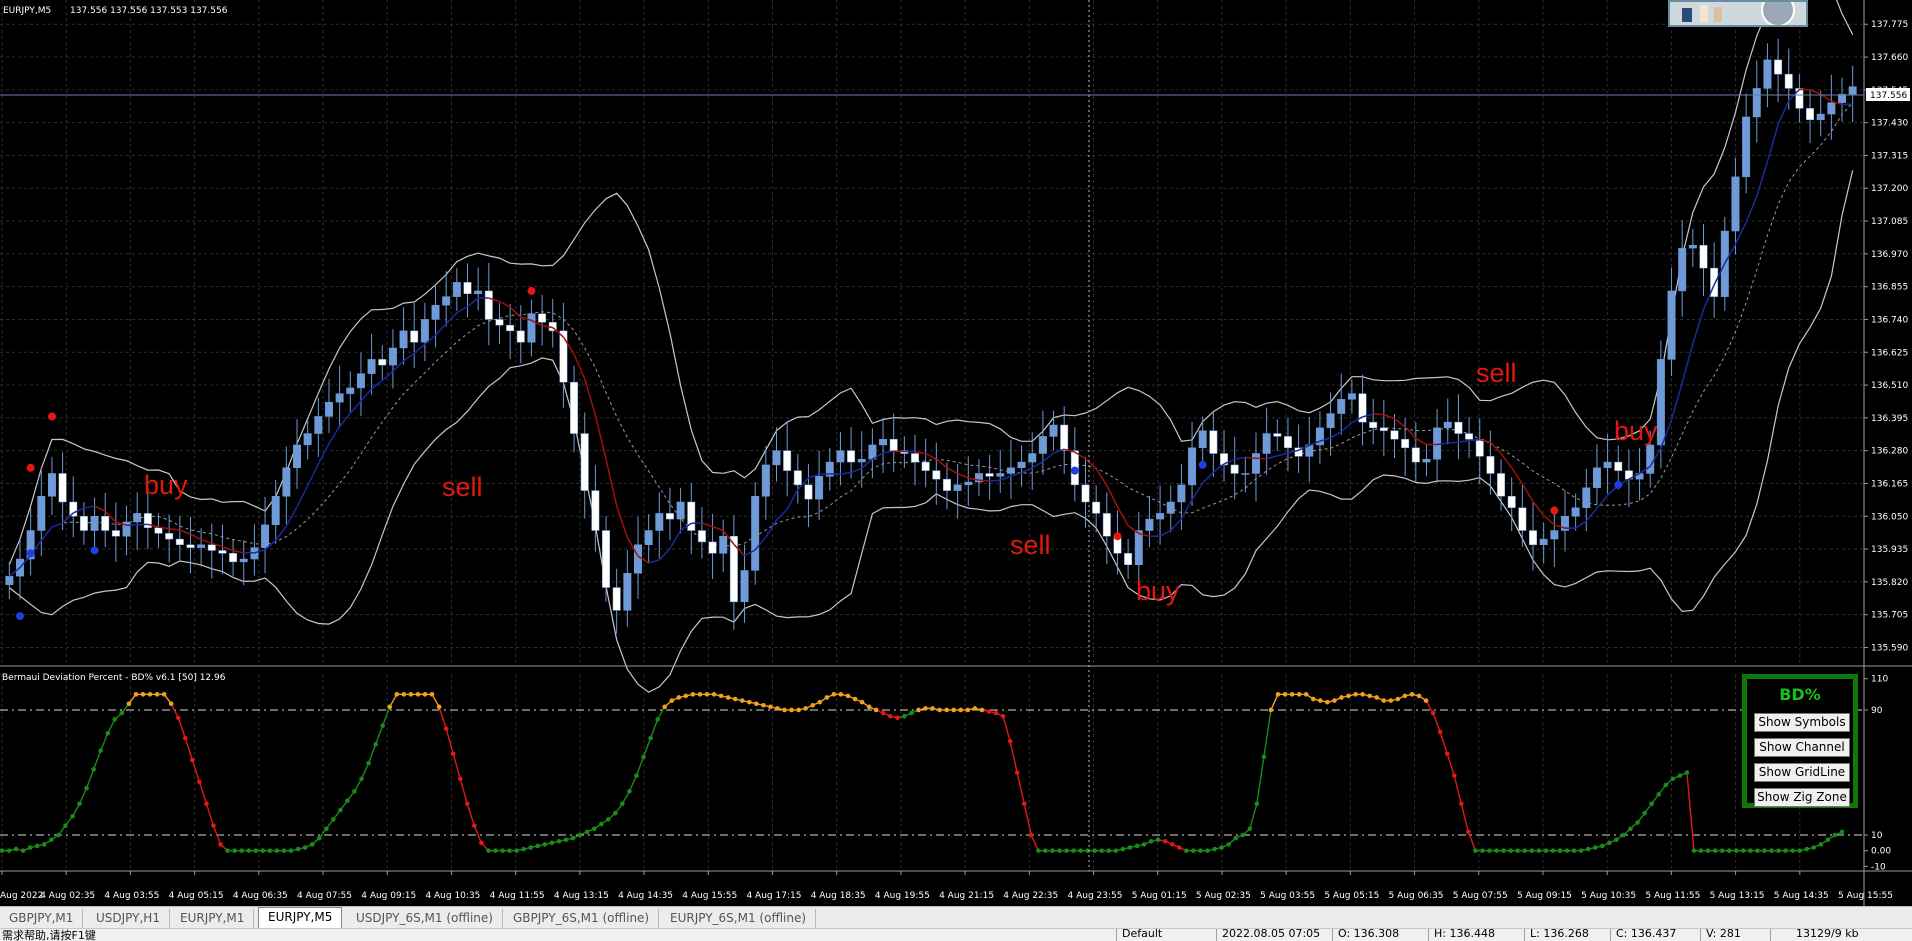  I want to click on tab-usdjpy-h1: USDJPY,H1, so click(128, 918).